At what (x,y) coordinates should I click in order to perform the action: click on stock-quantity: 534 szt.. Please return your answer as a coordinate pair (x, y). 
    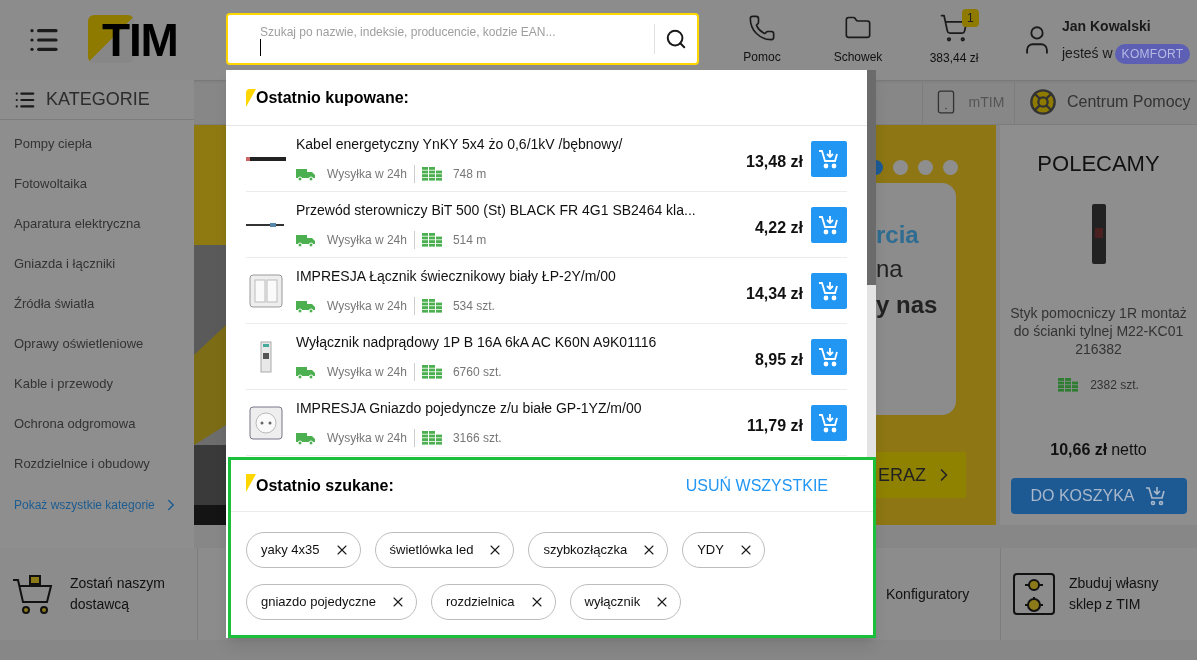
    Looking at the image, I should click on (473, 306).